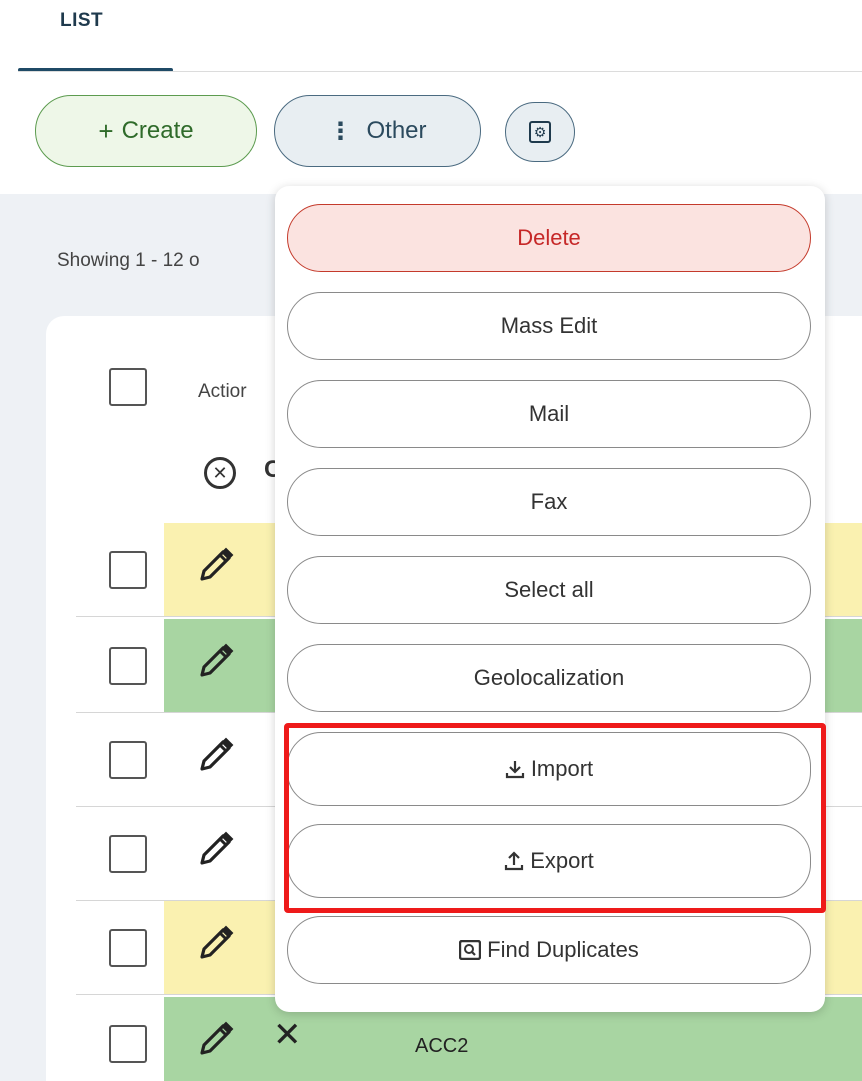 Image resolution: width=862 pixels, height=1081 pixels. Describe the element at coordinates (82, 20) in the screenshot. I see `tab-list-label: LIST` at that location.